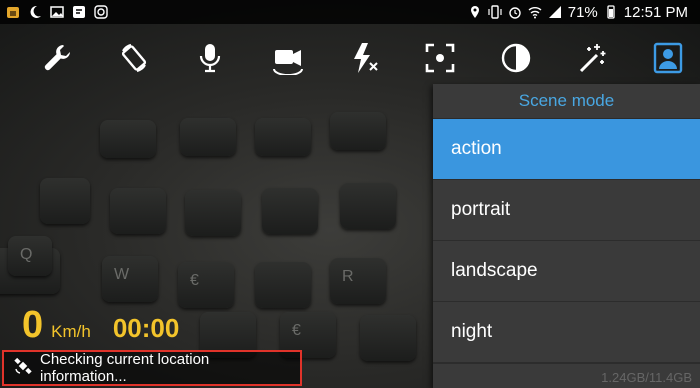 The image size is (700, 388). Describe the element at coordinates (71, 331) in the screenshot. I see `speed-unit: Km/h` at that location.